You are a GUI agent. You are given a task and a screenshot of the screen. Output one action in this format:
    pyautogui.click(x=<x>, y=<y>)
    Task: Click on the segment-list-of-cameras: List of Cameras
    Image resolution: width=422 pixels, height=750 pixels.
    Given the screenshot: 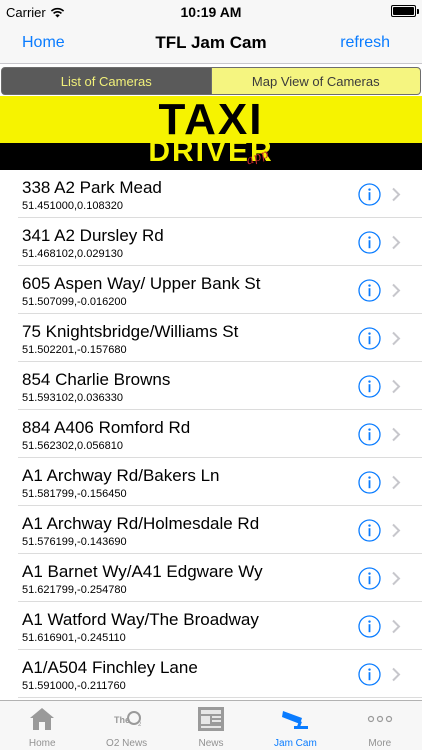 What is the action you would take?
    pyautogui.click(x=106, y=81)
    